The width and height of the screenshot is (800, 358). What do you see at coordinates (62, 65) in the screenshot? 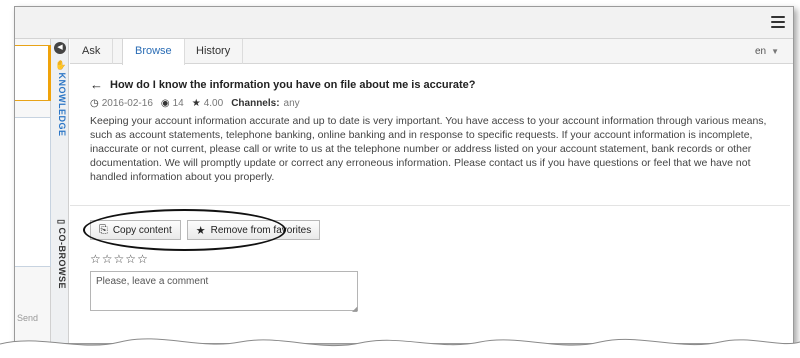
I see `knowledge-icon: ✋` at bounding box center [62, 65].